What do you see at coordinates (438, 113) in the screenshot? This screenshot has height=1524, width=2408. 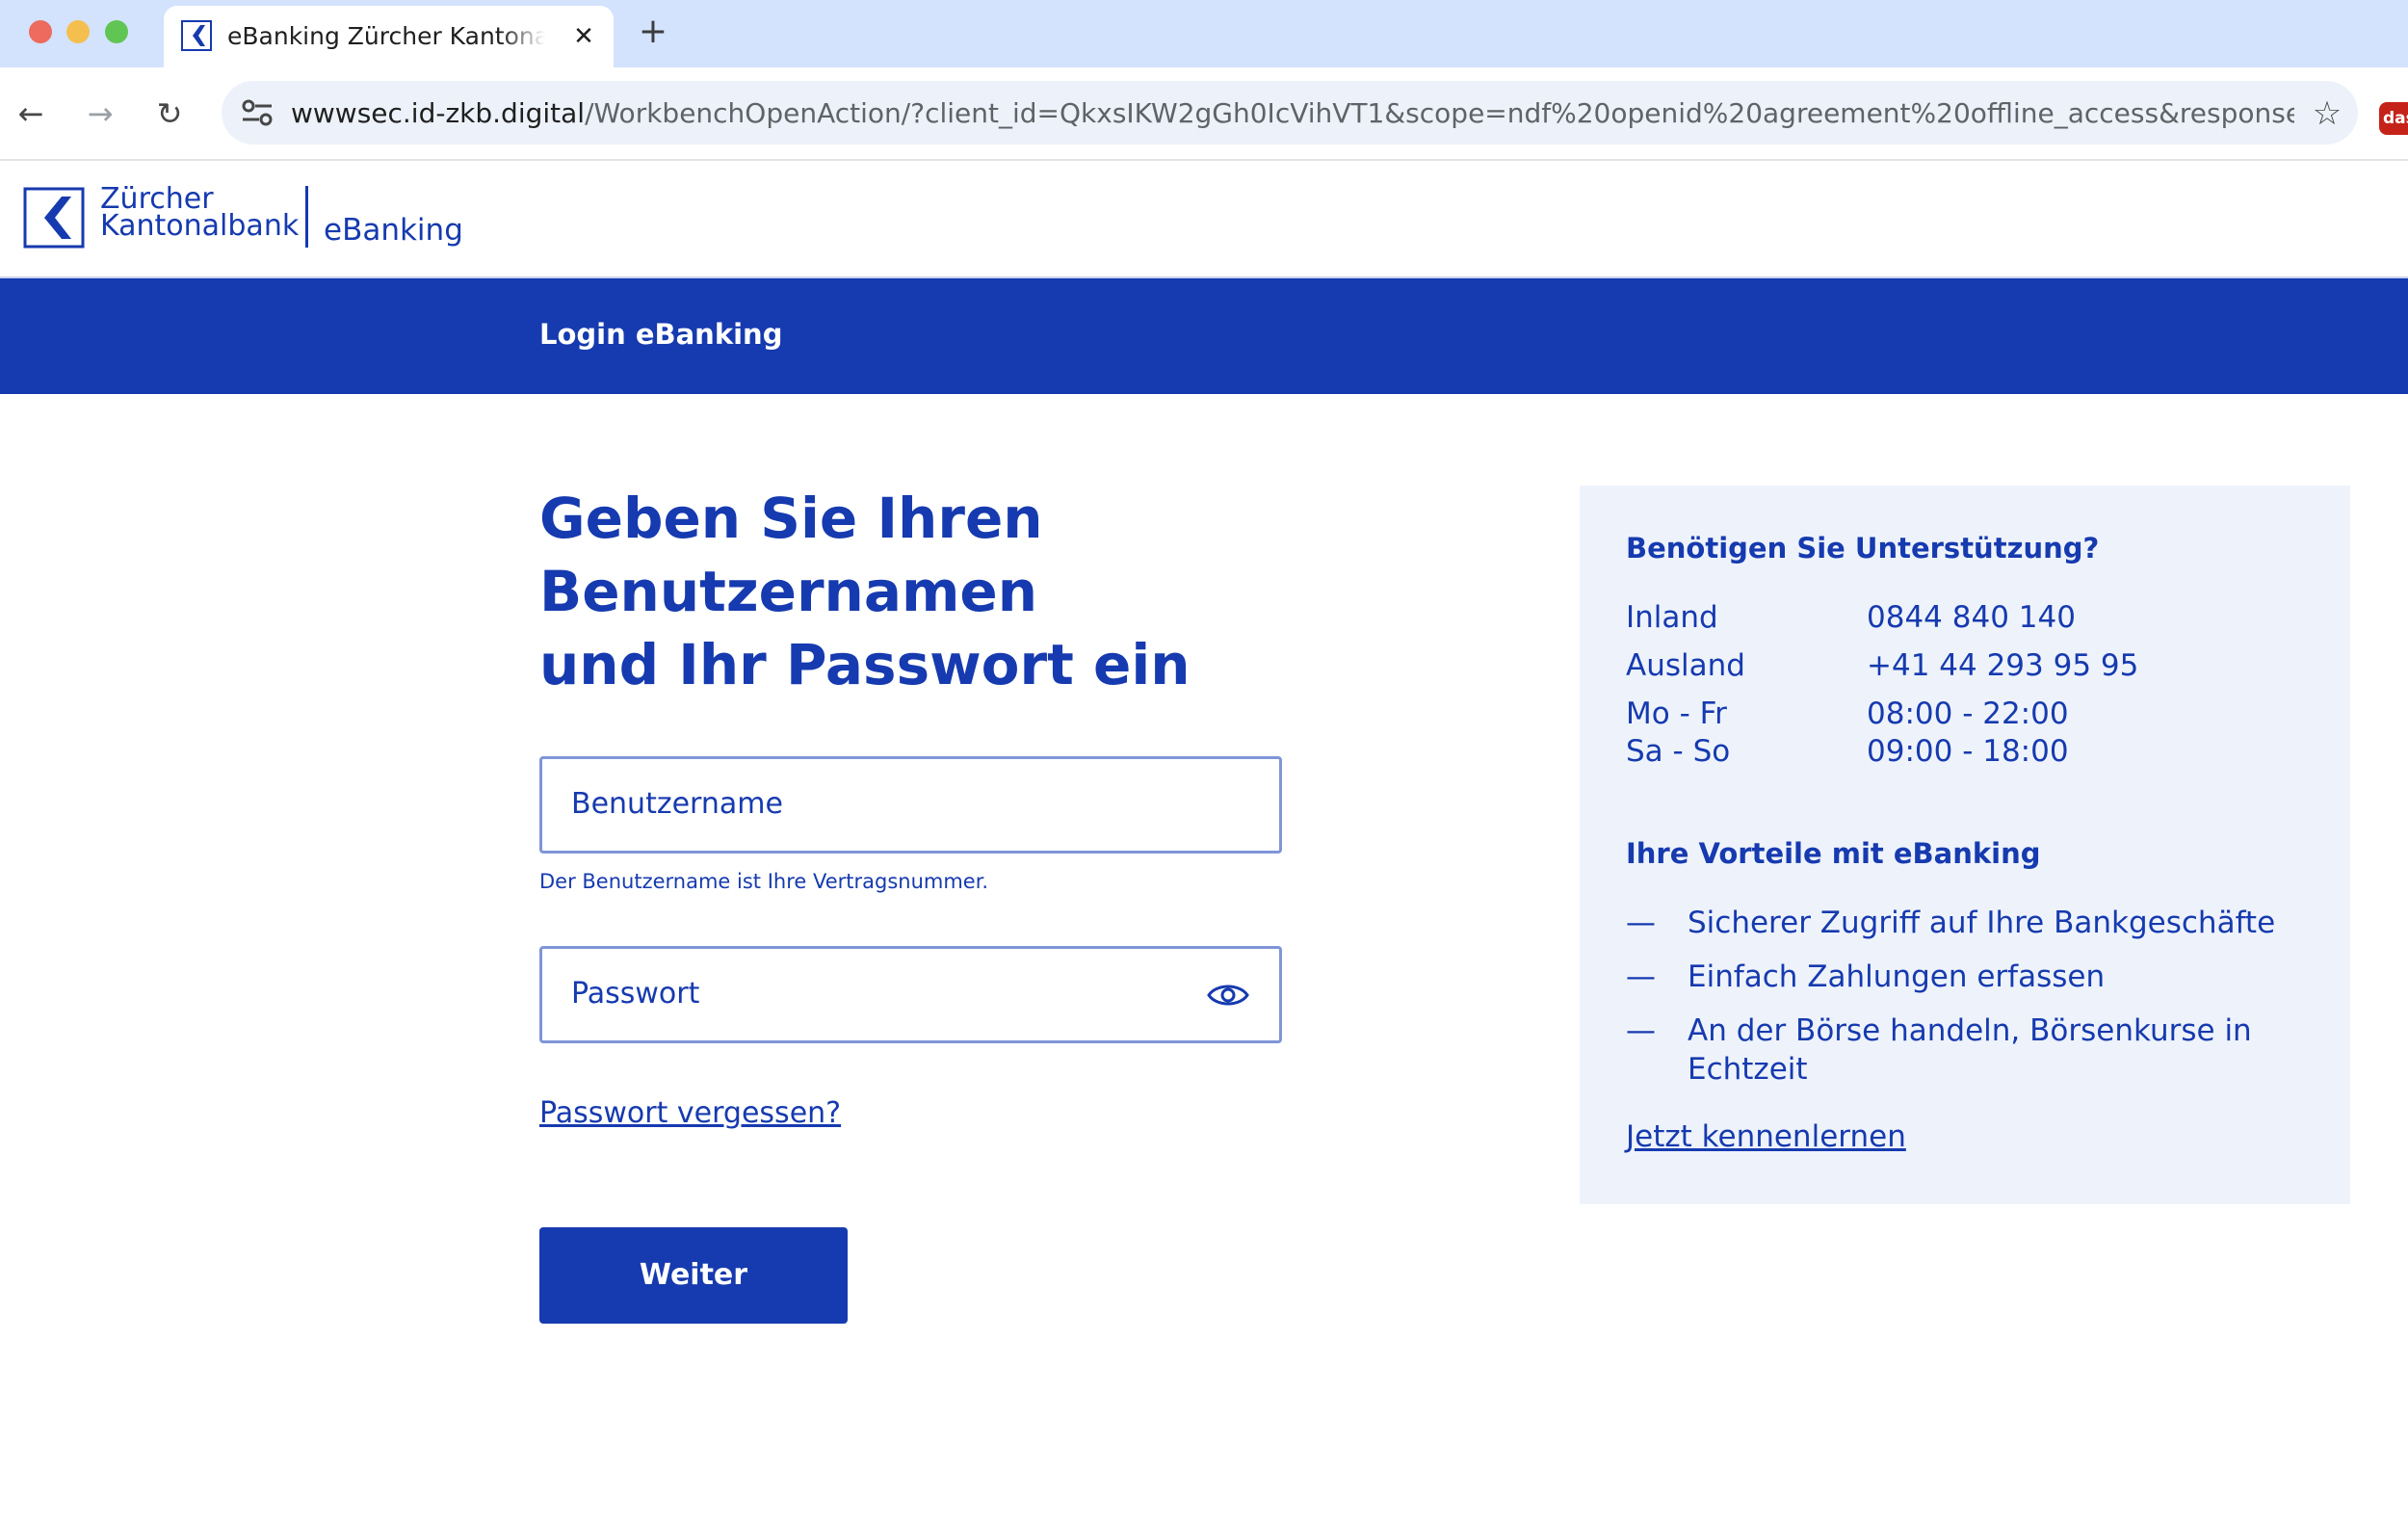 I see `url-host: wwwsec.id-zkb.digital` at bounding box center [438, 113].